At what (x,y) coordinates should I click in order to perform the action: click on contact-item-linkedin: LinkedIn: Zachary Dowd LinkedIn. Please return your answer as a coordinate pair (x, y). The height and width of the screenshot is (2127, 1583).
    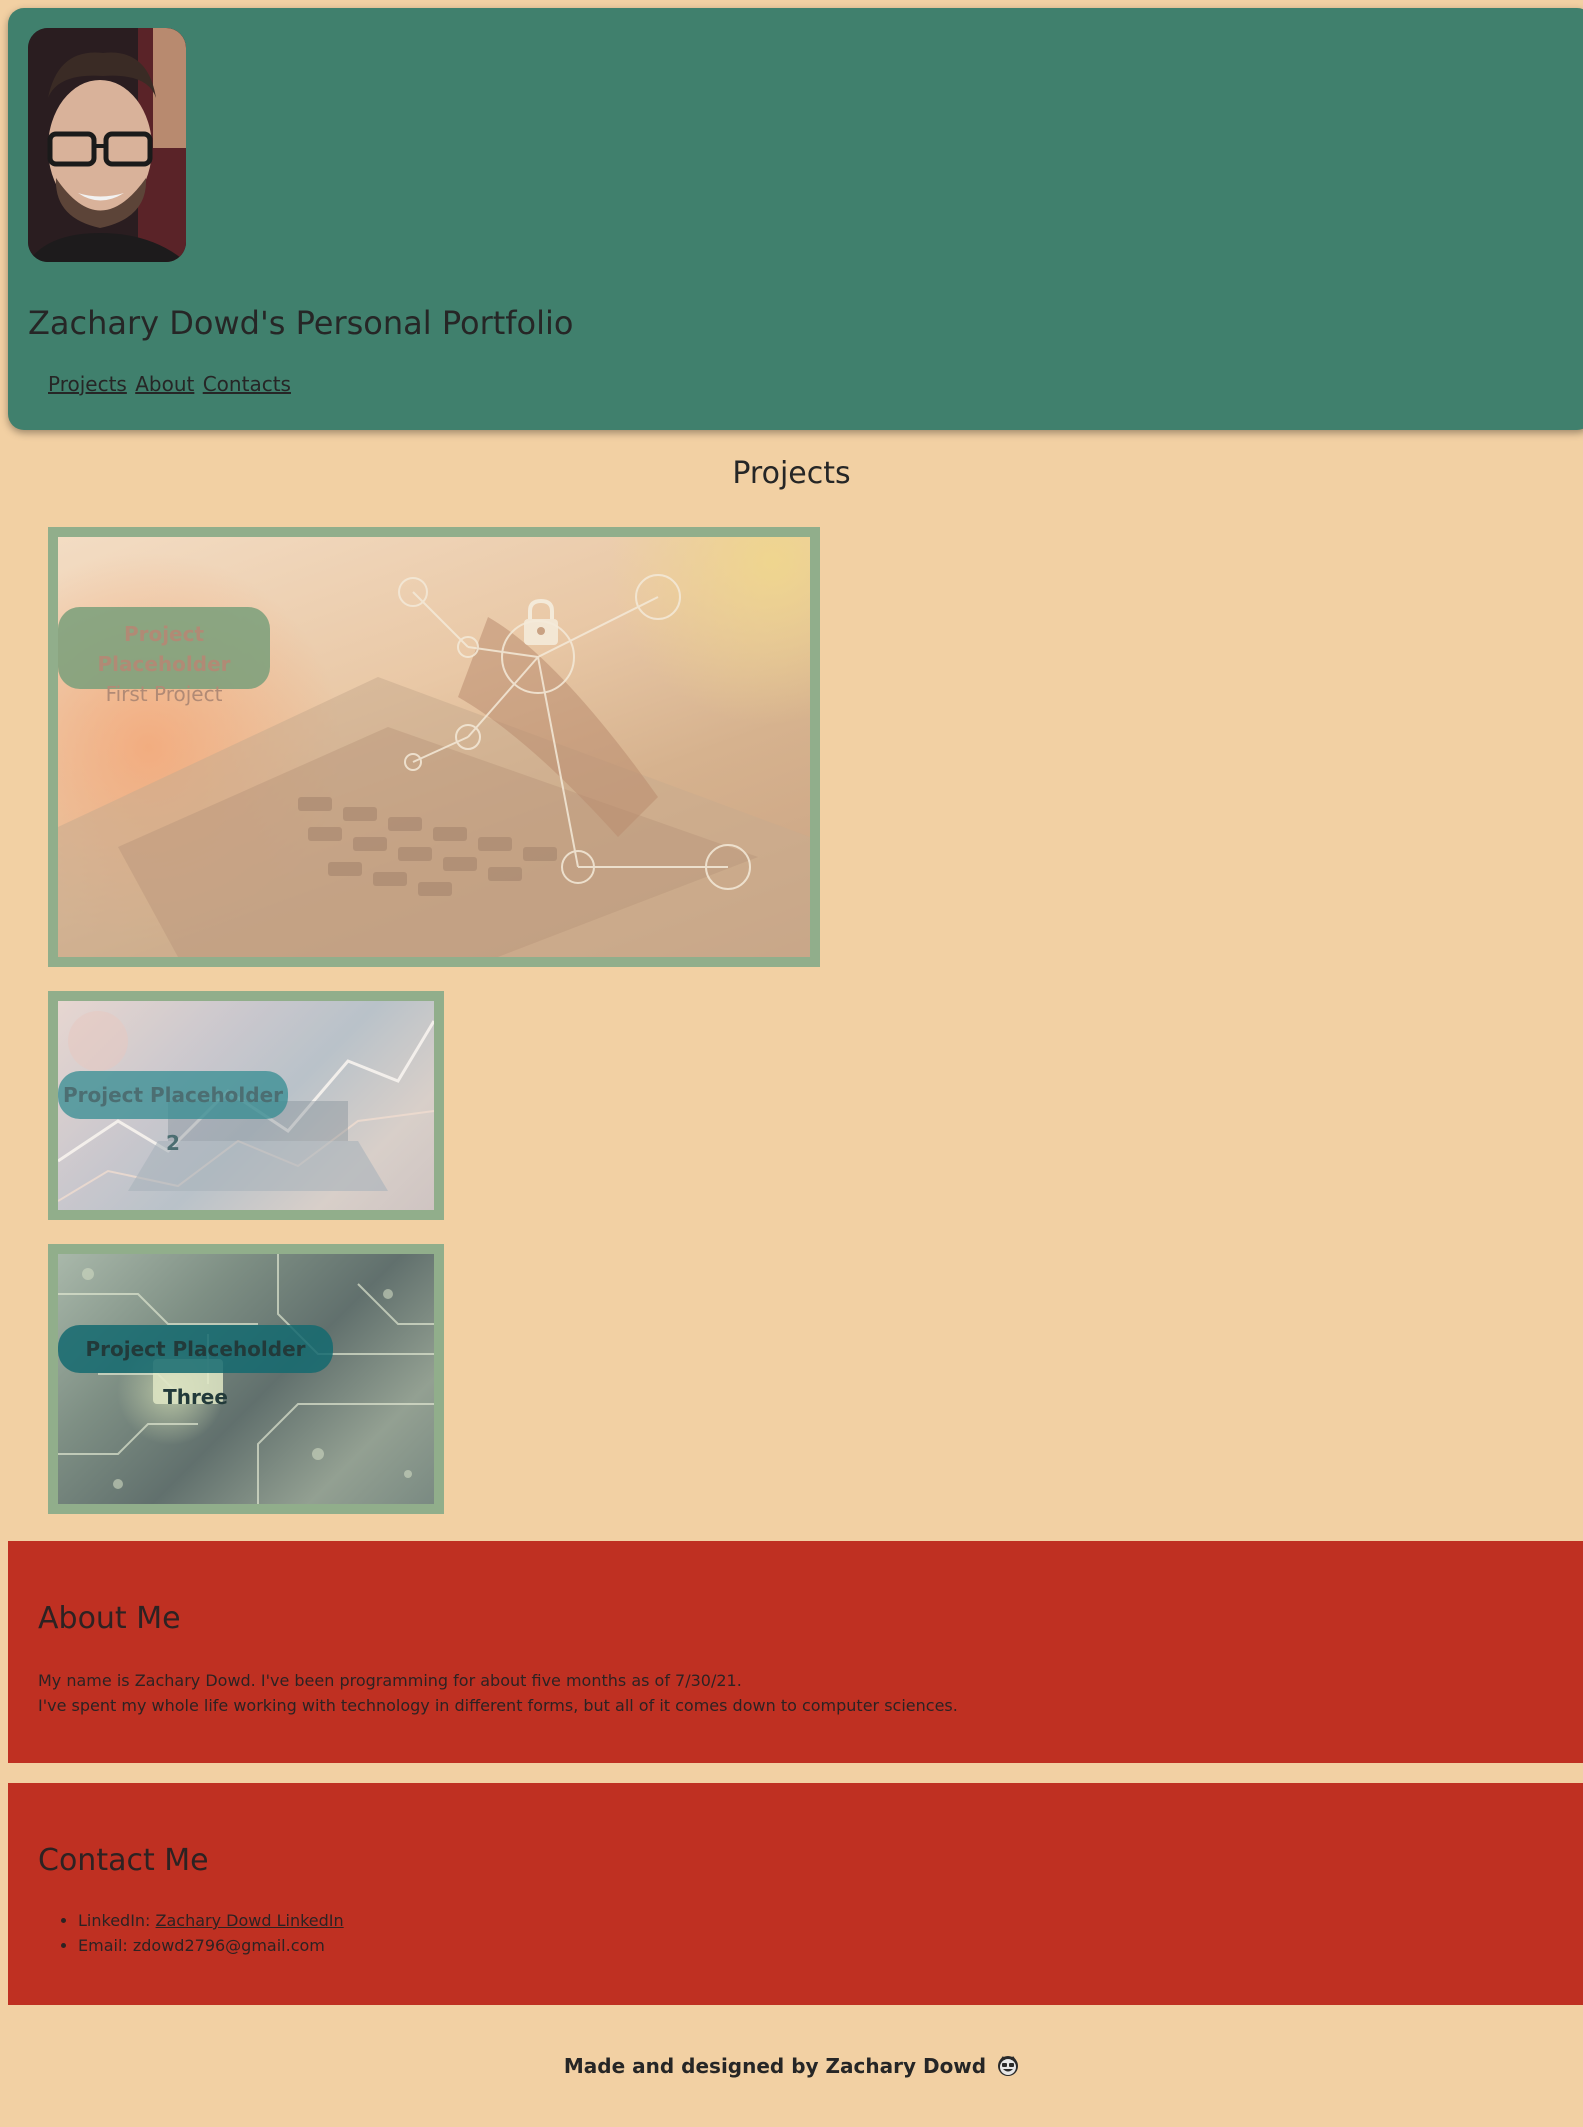
    Looking at the image, I should click on (211, 1920).